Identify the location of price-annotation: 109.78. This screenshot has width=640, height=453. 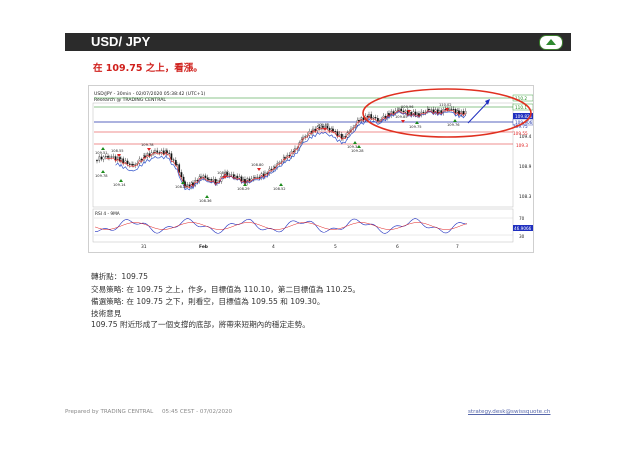
(101, 176).